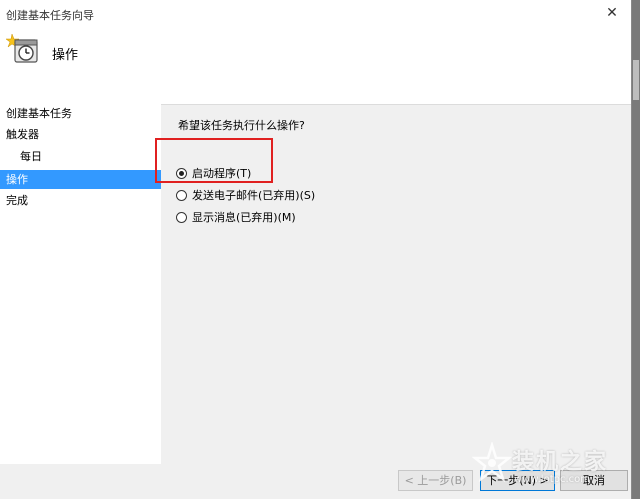  What do you see at coordinates (80, 200) in the screenshot?
I see `step-finish: 完成` at bounding box center [80, 200].